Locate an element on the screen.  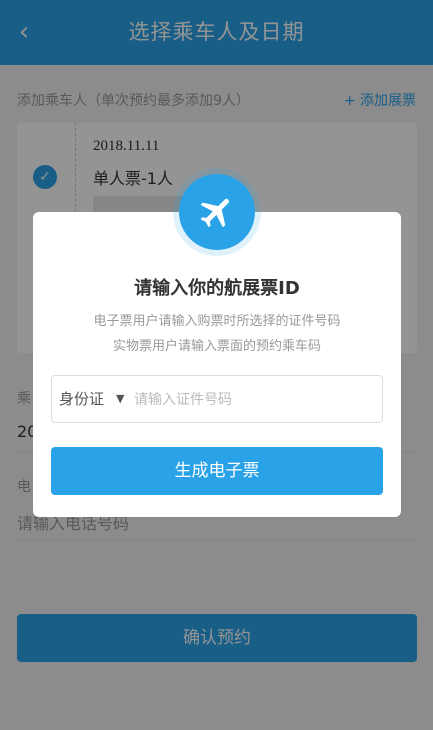
dialog-subtitle-1: 电子票用户请输入购票时所选择的证件号码 is located at coordinates (217, 321).